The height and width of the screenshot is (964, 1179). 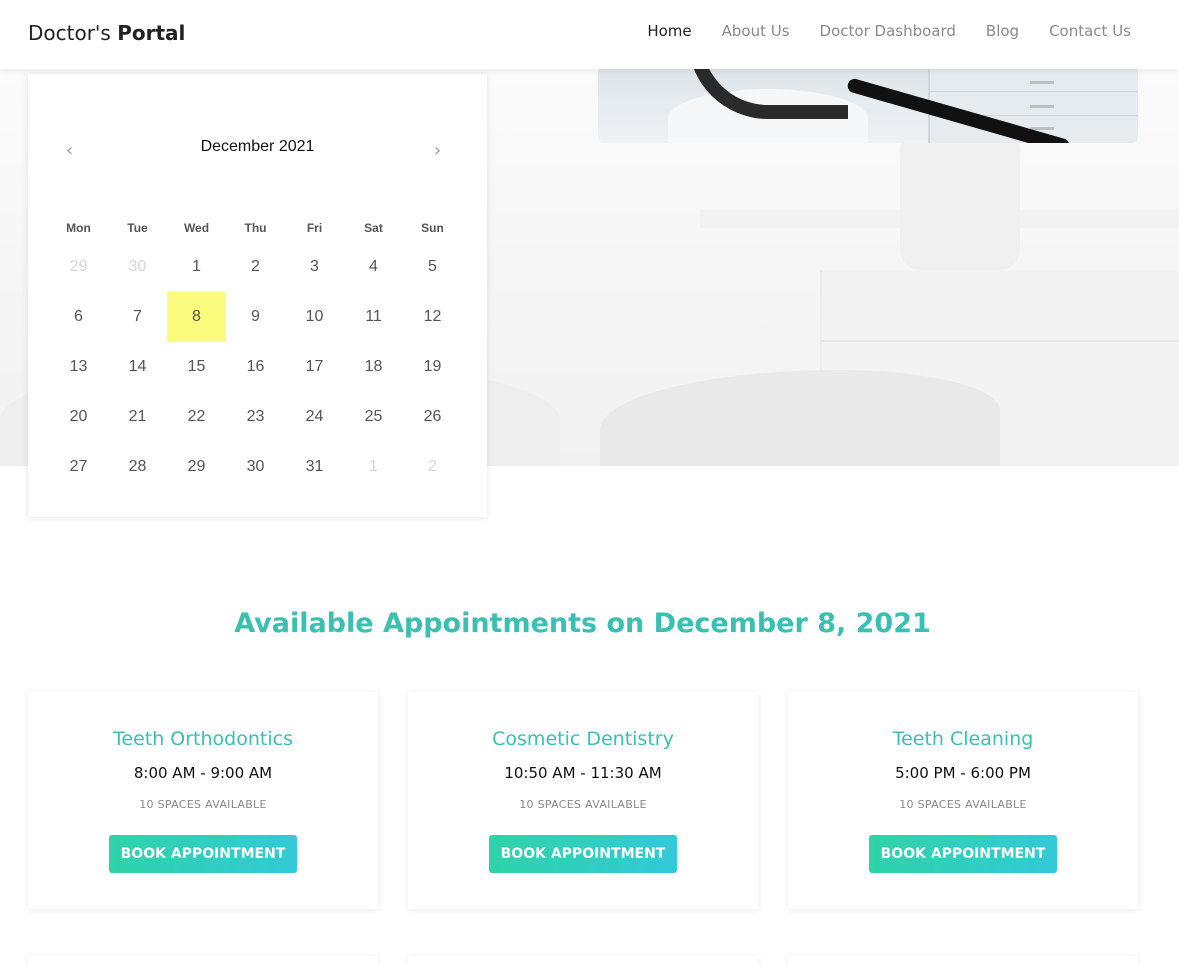 I want to click on calendar-day: 20, so click(x=78, y=417).